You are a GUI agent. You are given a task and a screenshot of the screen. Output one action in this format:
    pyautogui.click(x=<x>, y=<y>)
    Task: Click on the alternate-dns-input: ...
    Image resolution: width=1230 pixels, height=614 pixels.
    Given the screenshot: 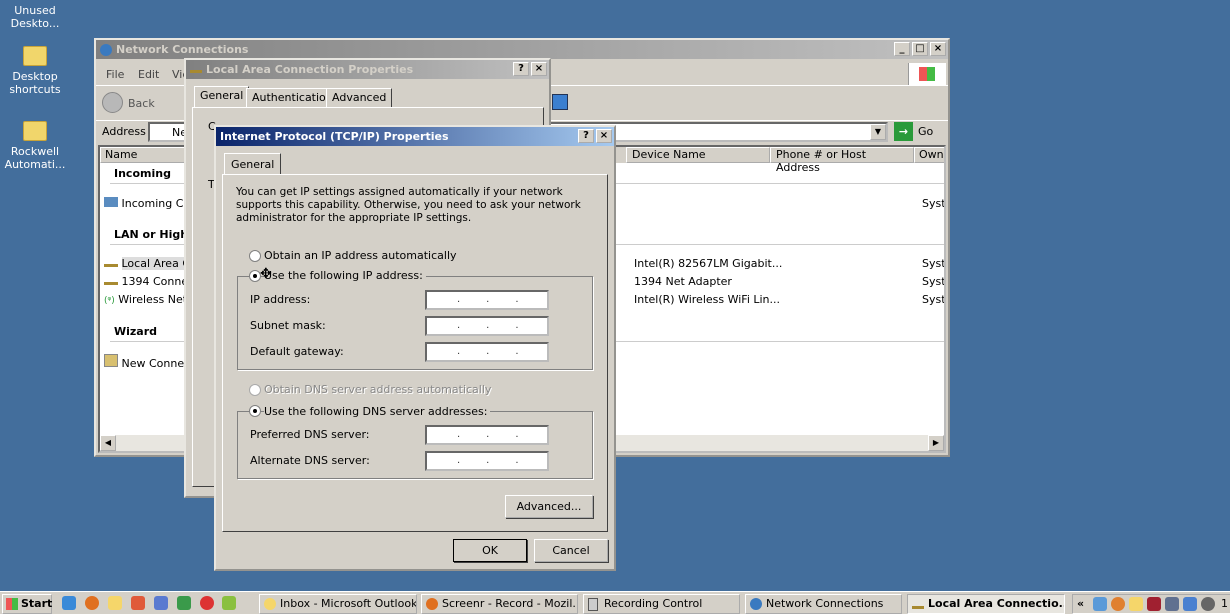 What is the action you would take?
    pyautogui.click(x=487, y=461)
    